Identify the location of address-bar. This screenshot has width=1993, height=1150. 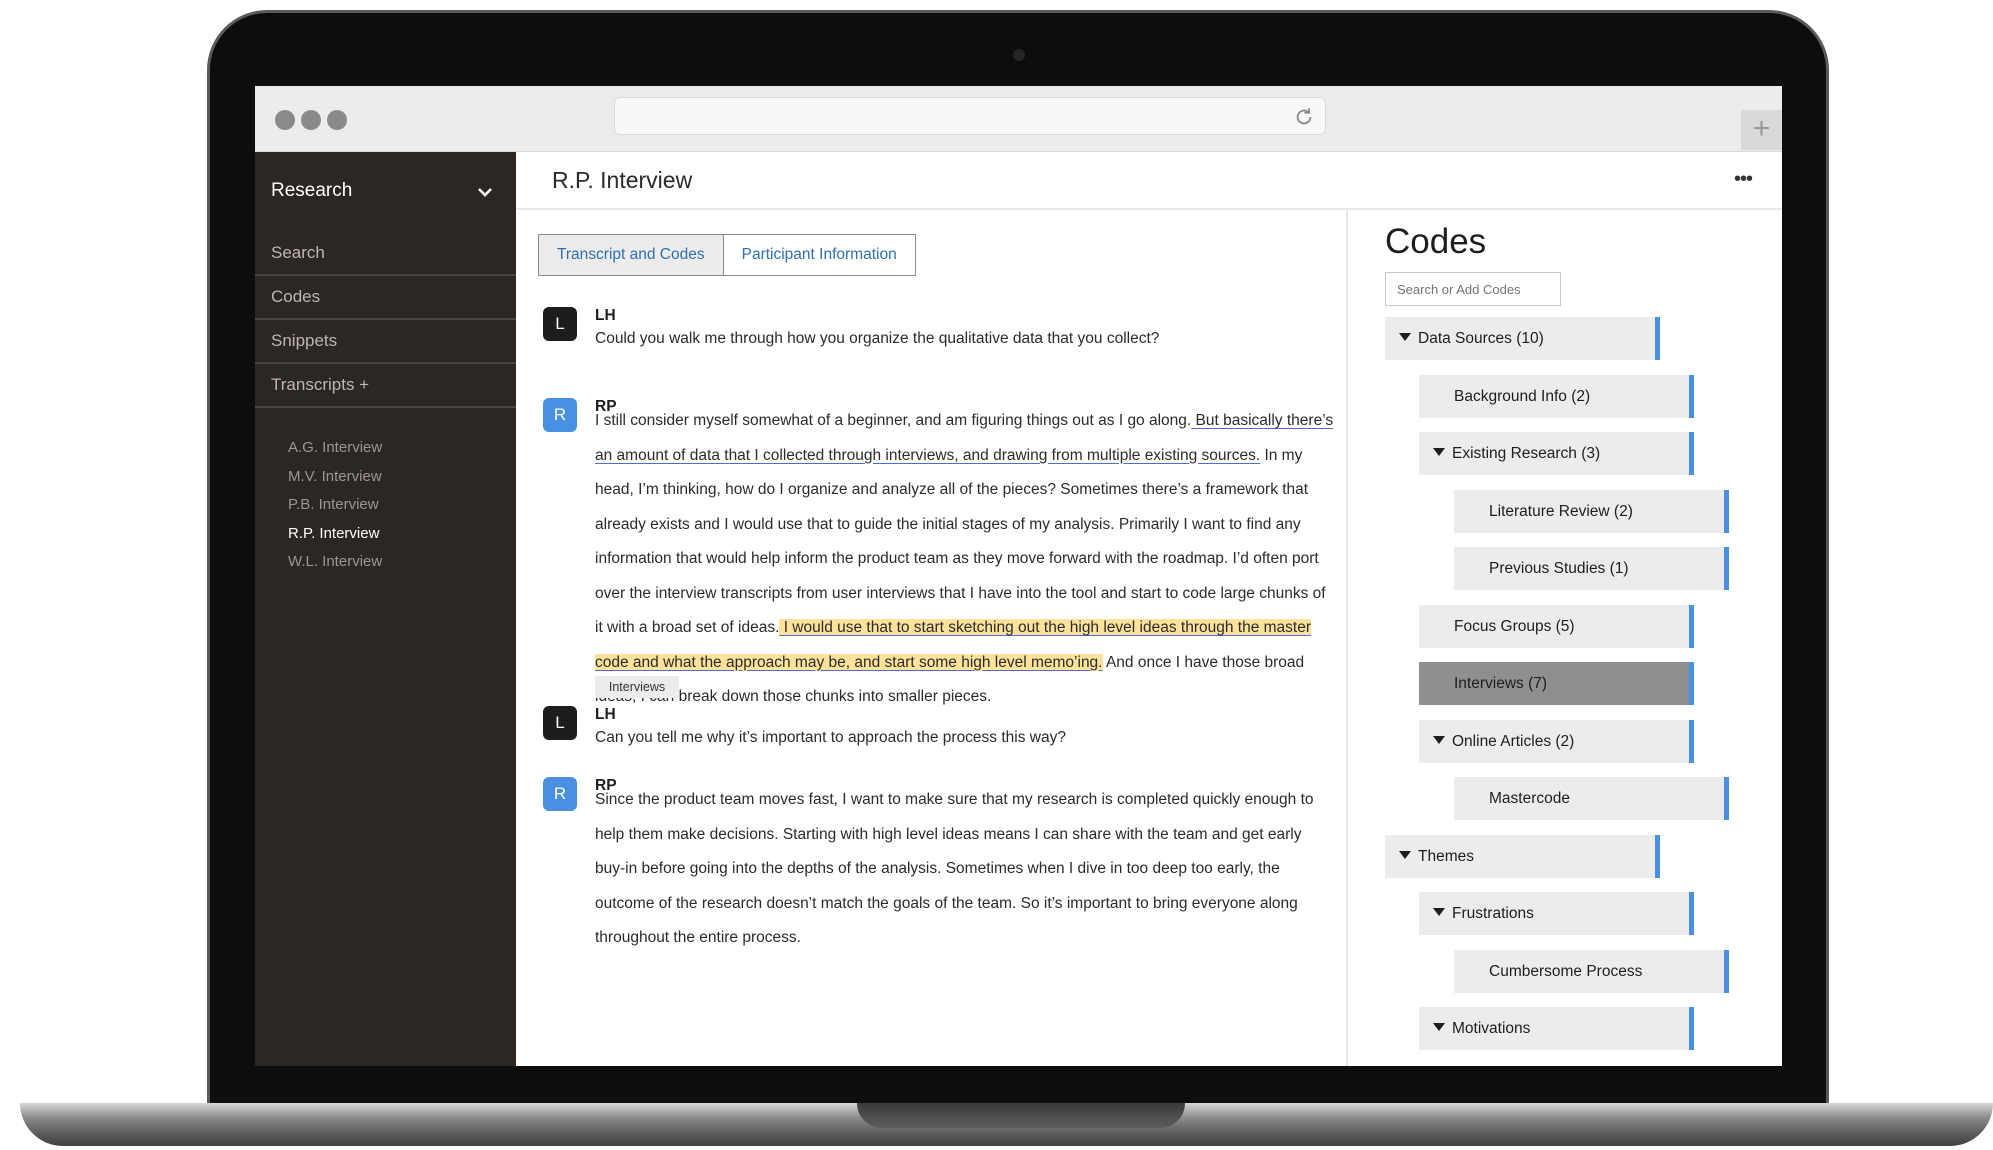
(970, 116).